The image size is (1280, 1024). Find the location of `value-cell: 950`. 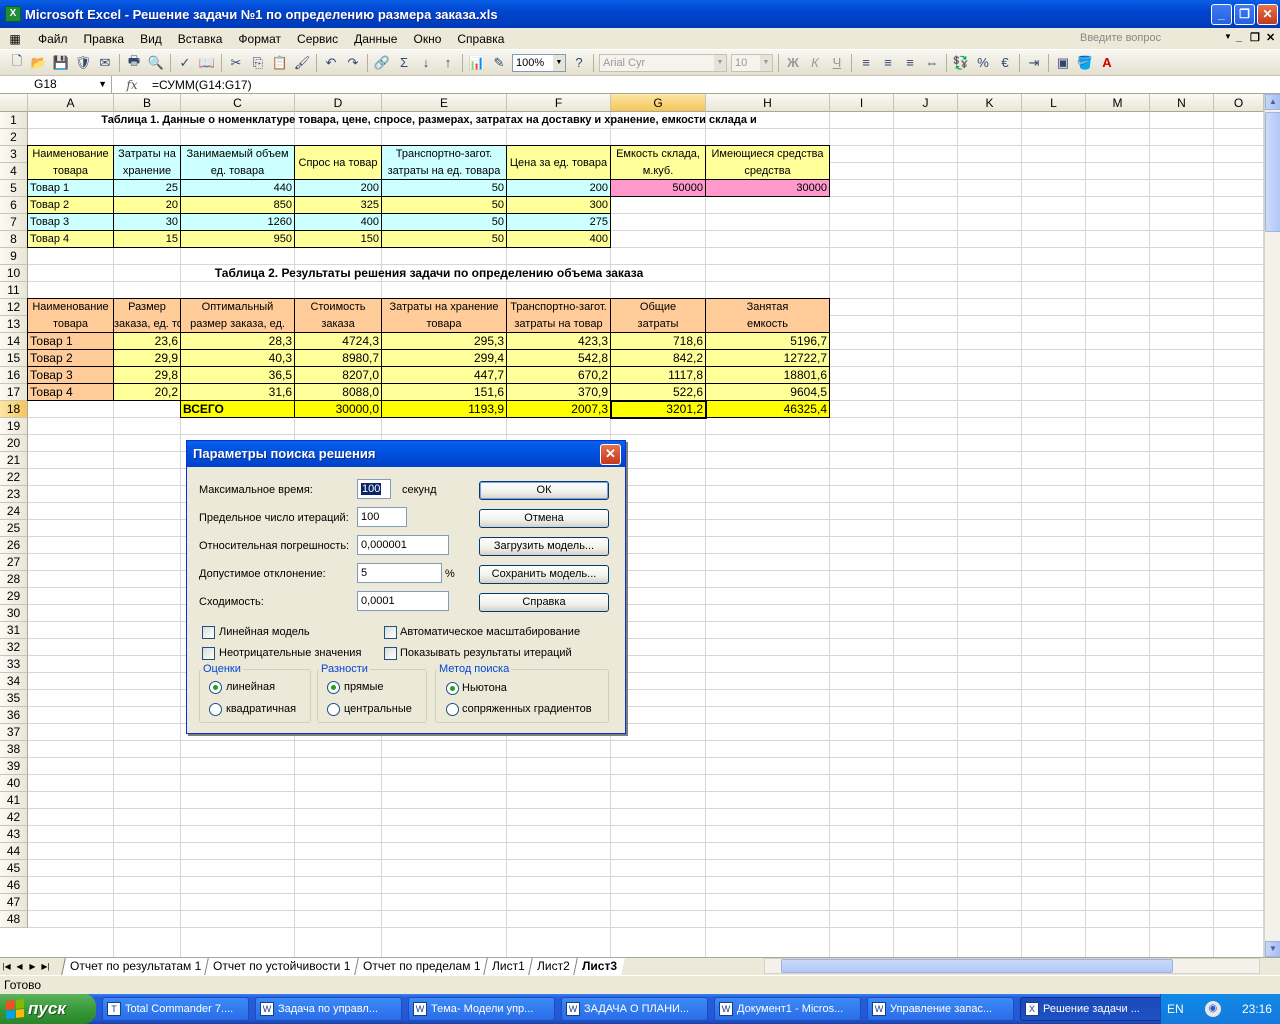

value-cell: 950 is located at coordinates (237, 239).